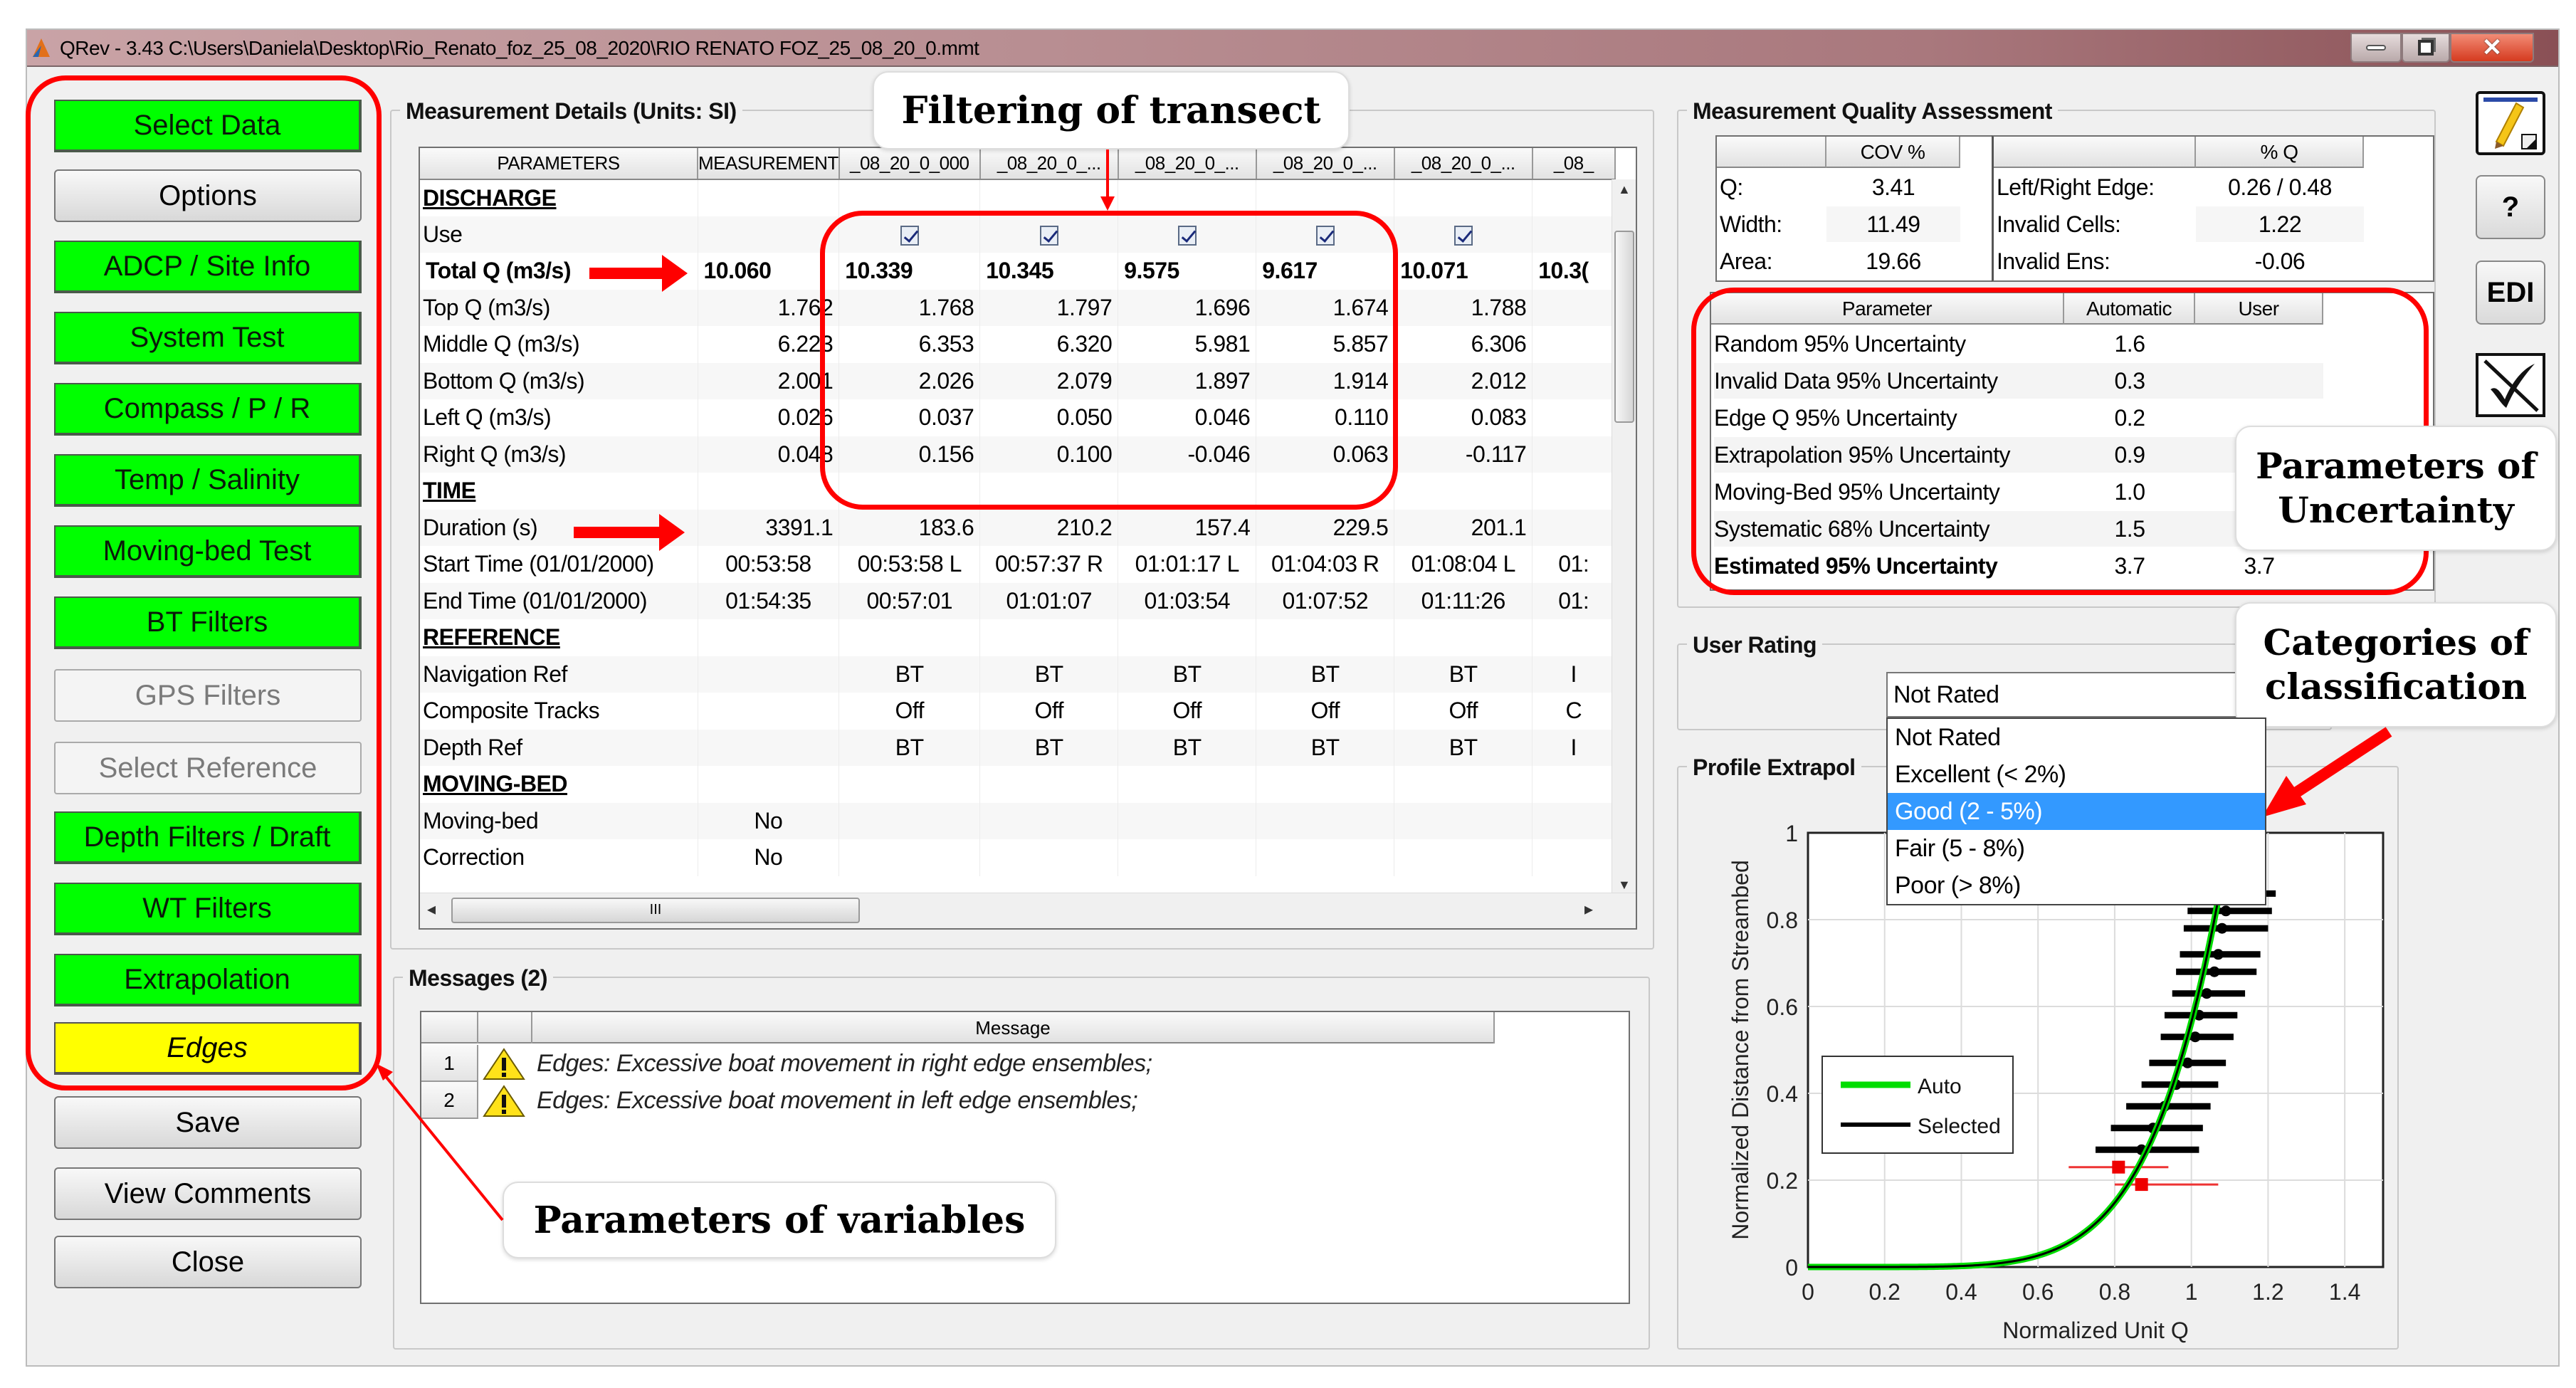  Describe the element at coordinates (1325, 527) in the screenshot. I see `table-cell: 229.5` at that location.